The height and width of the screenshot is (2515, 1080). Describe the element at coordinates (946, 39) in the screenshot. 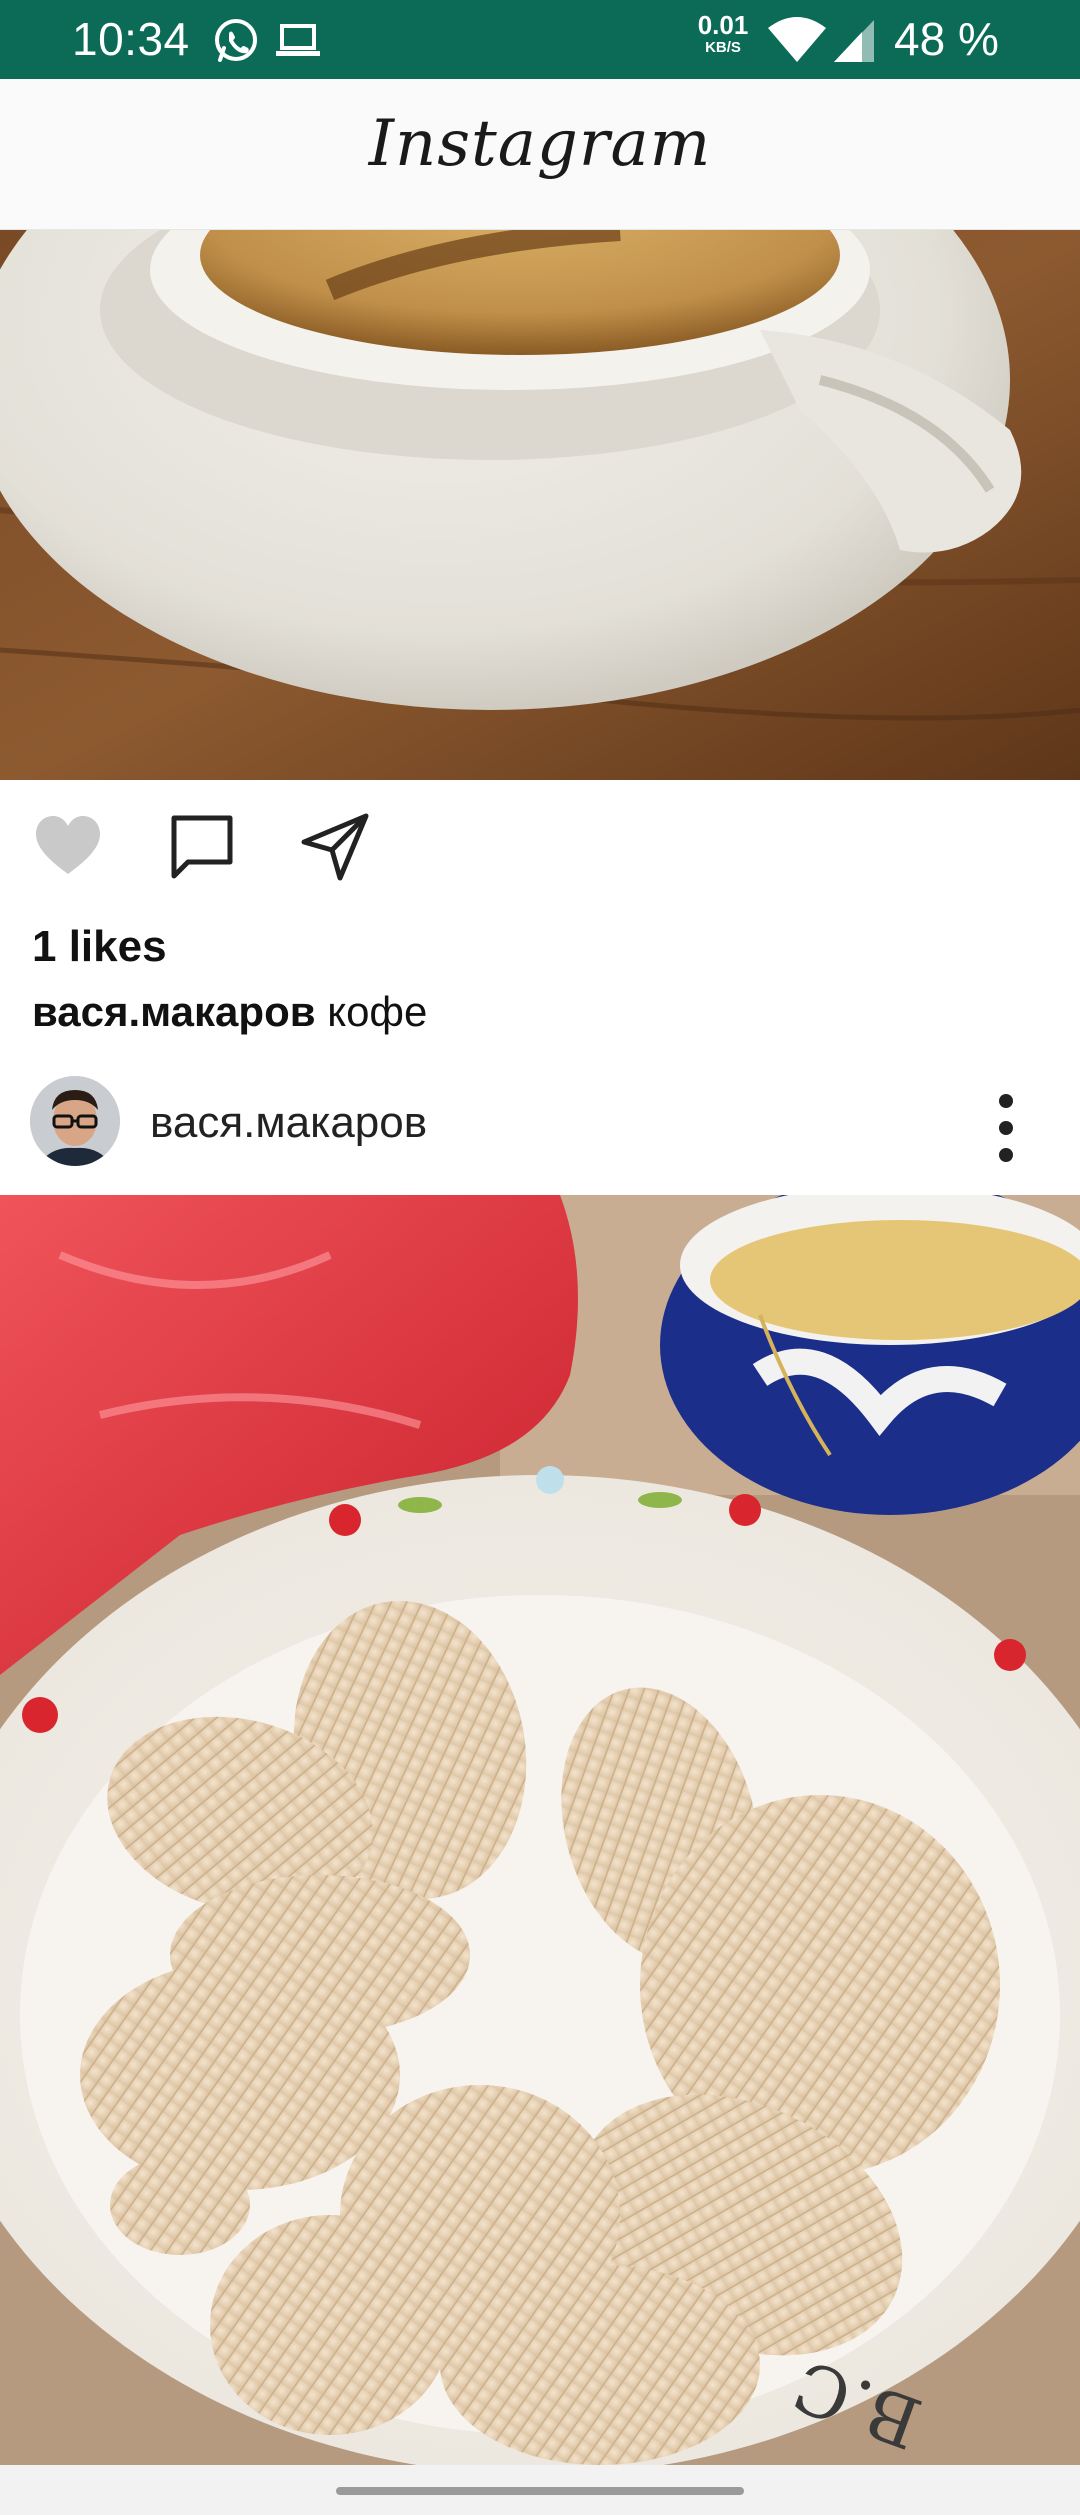

I see `battery-level: 48 %` at that location.